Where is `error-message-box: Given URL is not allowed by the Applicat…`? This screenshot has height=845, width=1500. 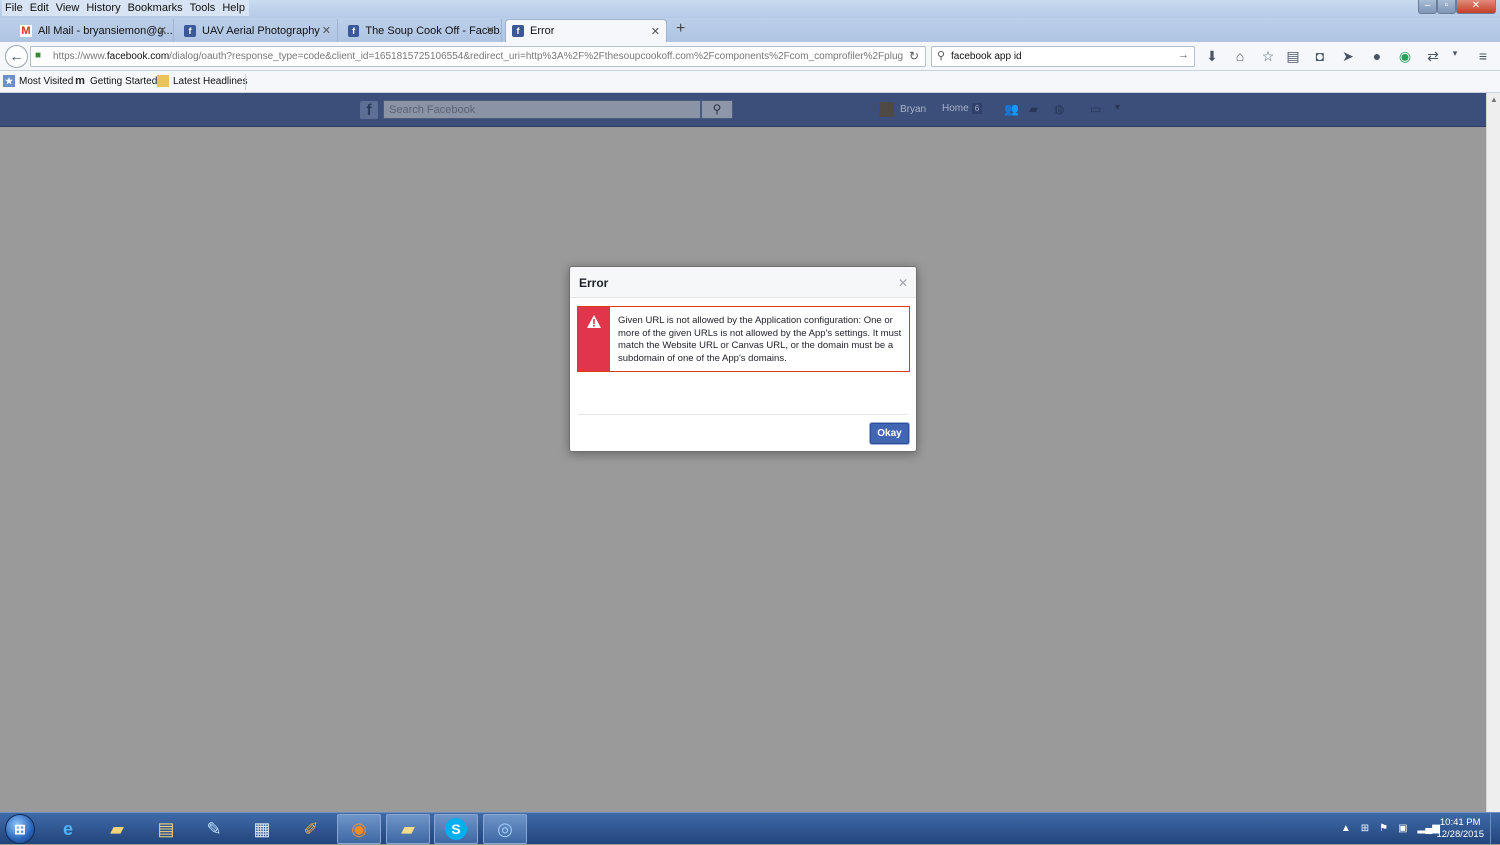 error-message-box: Given URL is not allowed by the Applicat… is located at coordinates (743, 339).